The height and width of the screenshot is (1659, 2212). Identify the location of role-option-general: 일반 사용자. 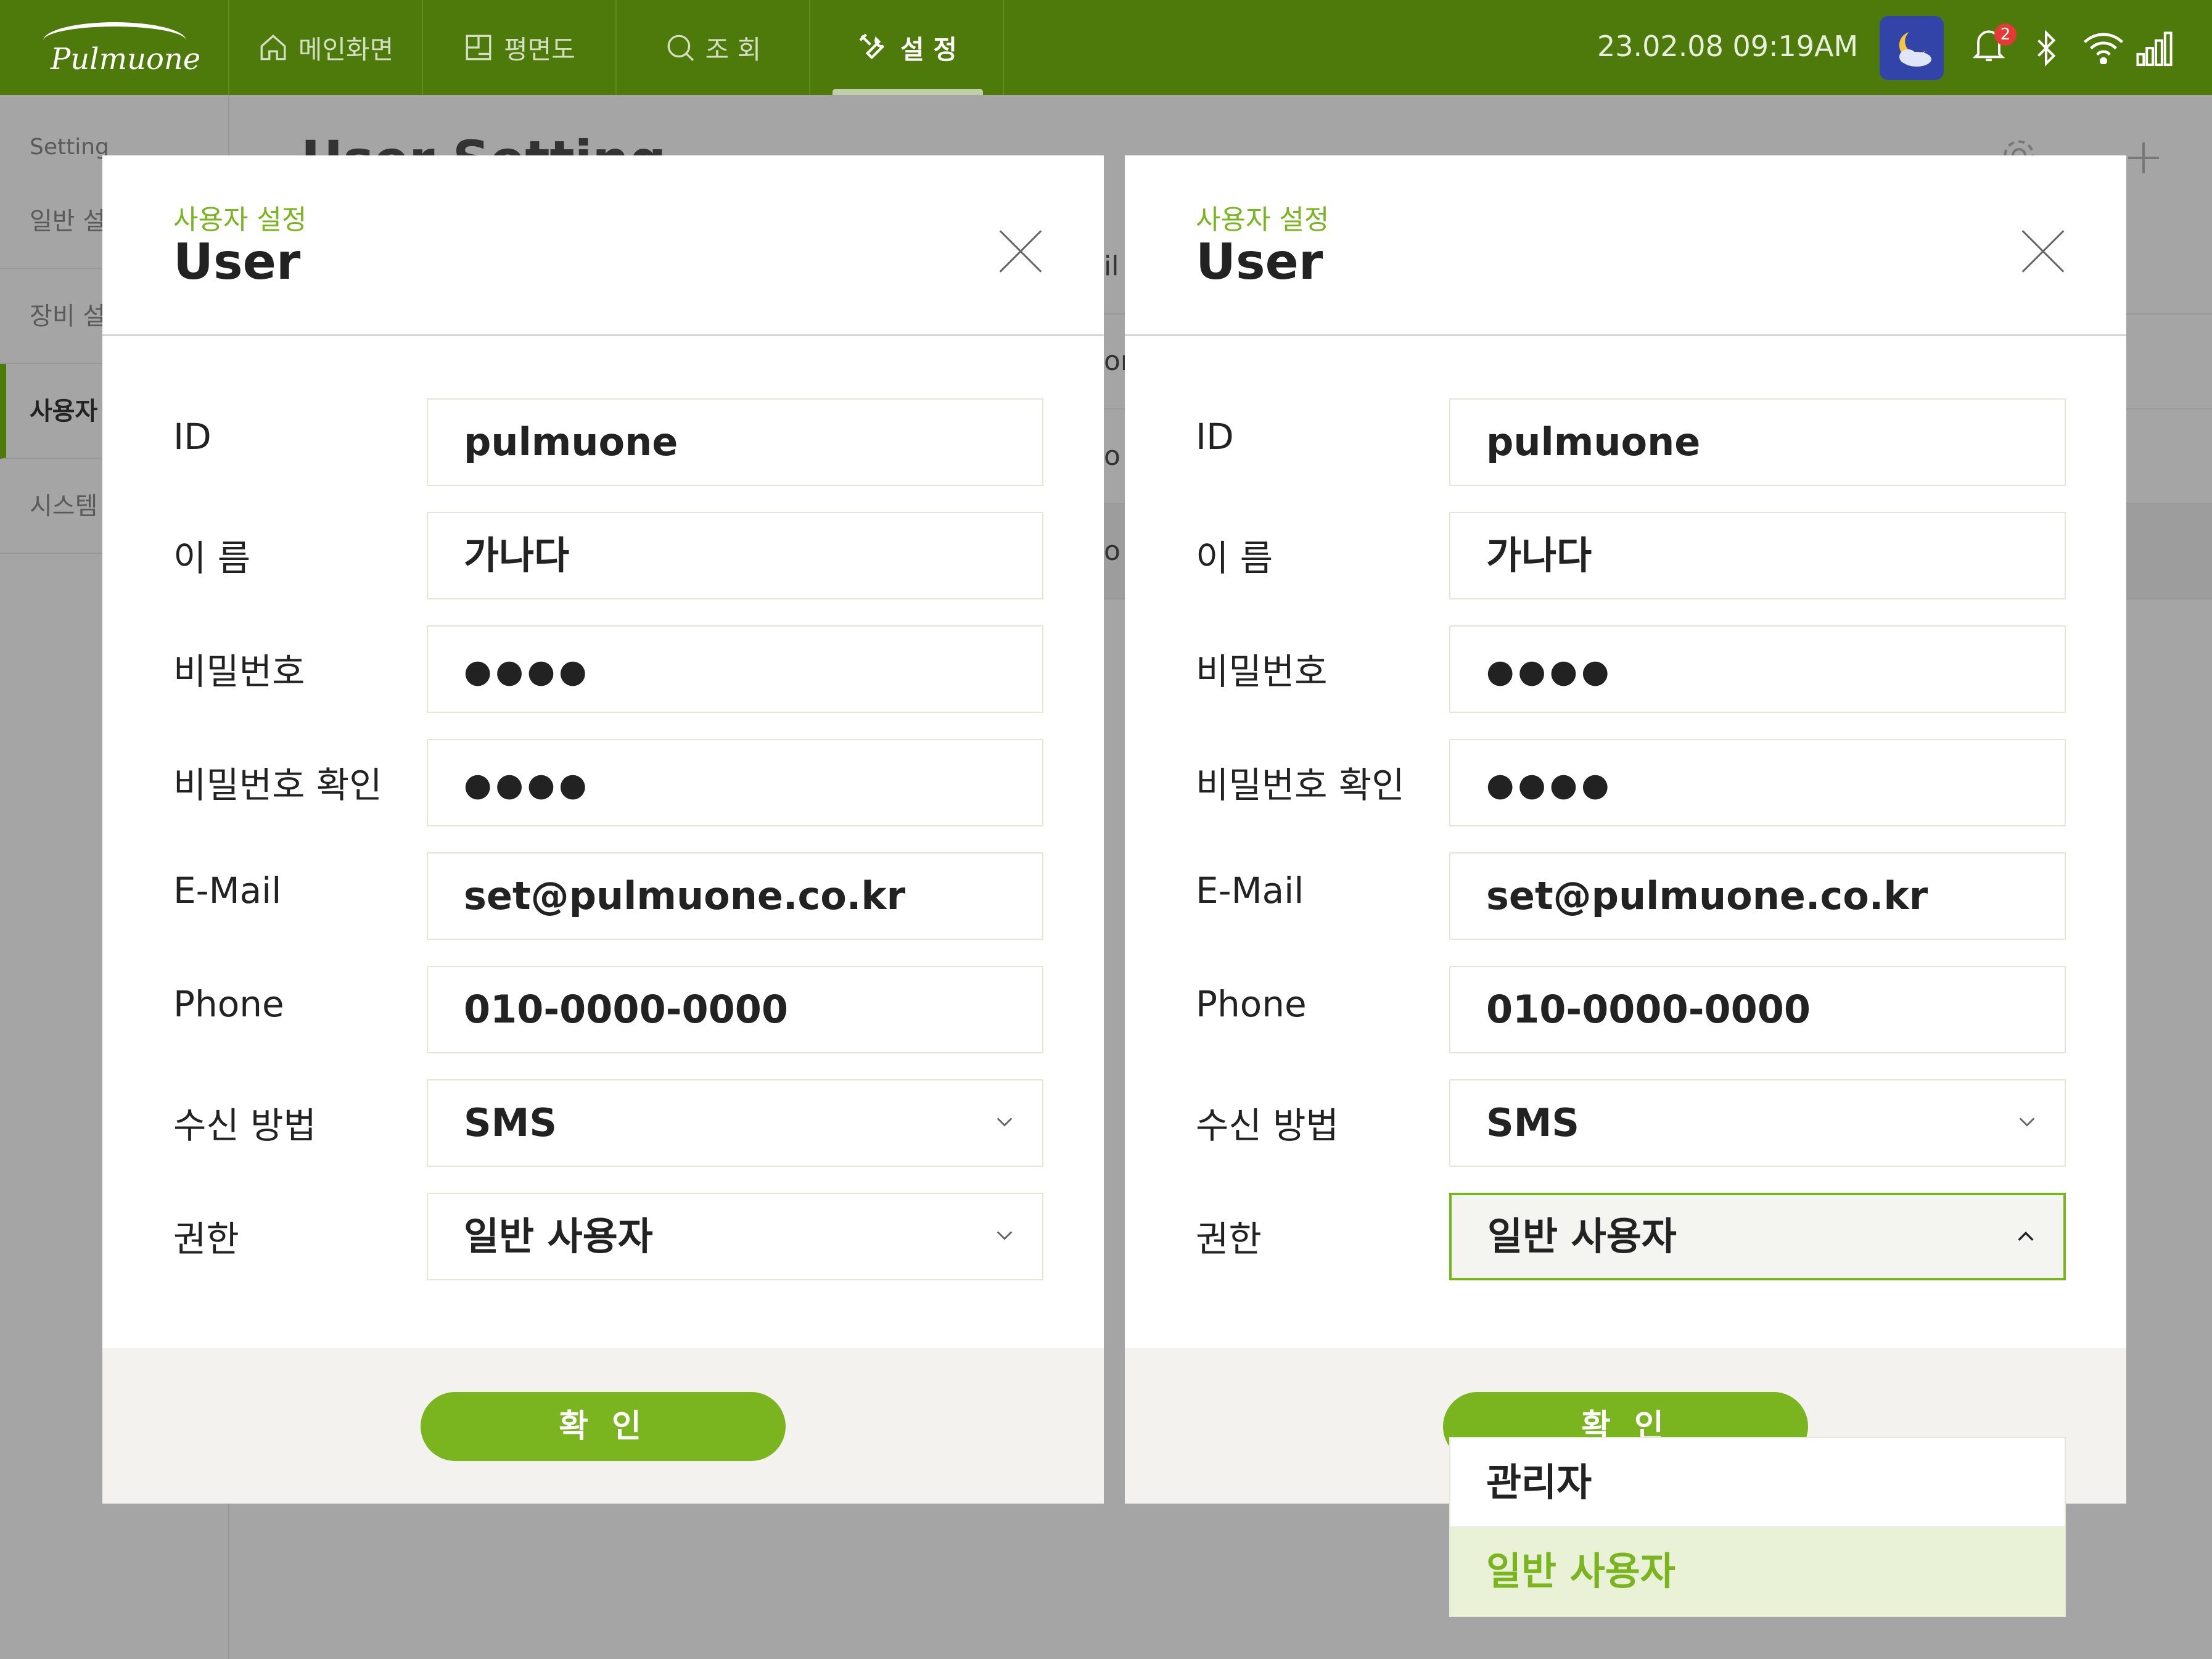
(1757, 1571).